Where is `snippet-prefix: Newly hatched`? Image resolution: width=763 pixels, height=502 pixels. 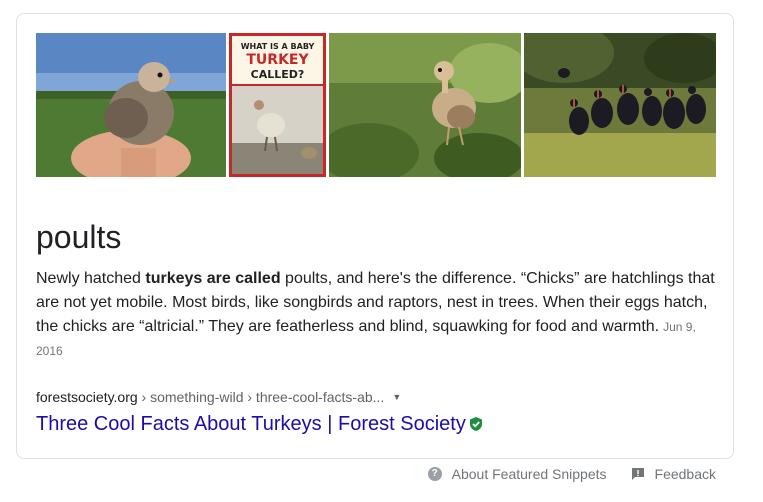 snippet-prefix: Newly hatched is located at coordinates (91, 278).